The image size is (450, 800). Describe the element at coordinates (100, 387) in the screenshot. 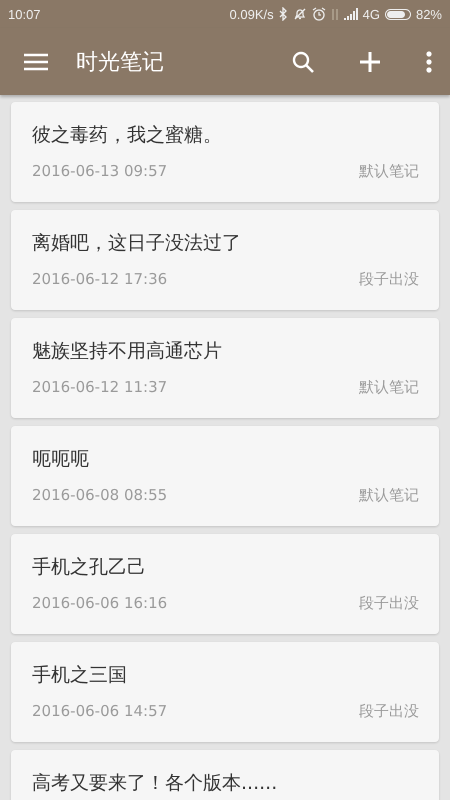

I see `note-date: 2016-06-12 11:37` at that location.